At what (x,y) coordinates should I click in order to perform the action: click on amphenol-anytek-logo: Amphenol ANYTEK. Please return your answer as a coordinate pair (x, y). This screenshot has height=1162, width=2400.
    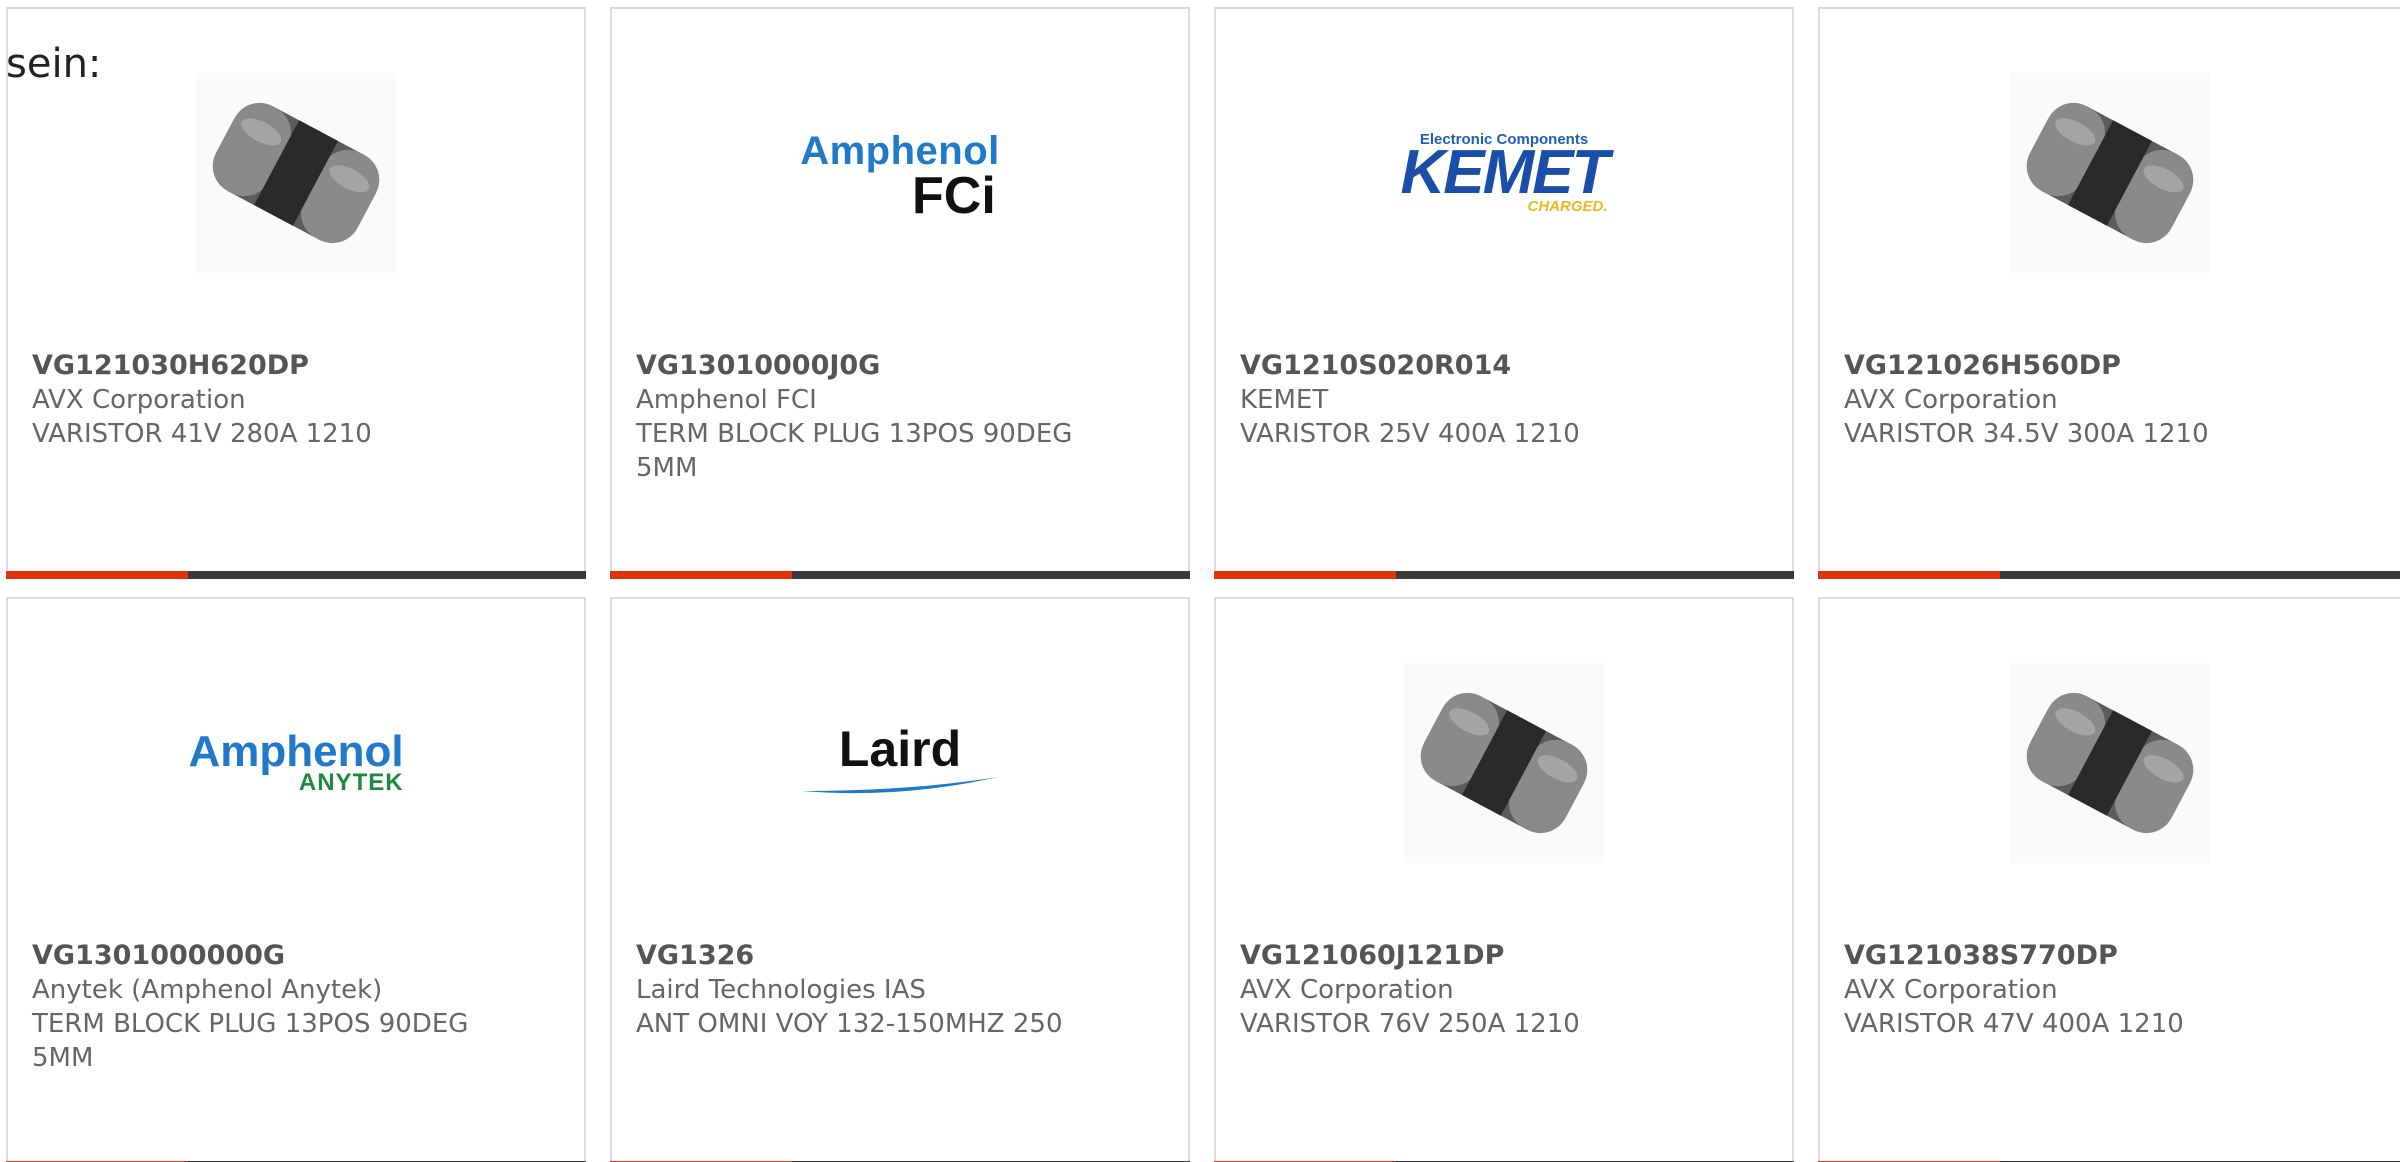
    Looking at the image, I should click on (295, 763).